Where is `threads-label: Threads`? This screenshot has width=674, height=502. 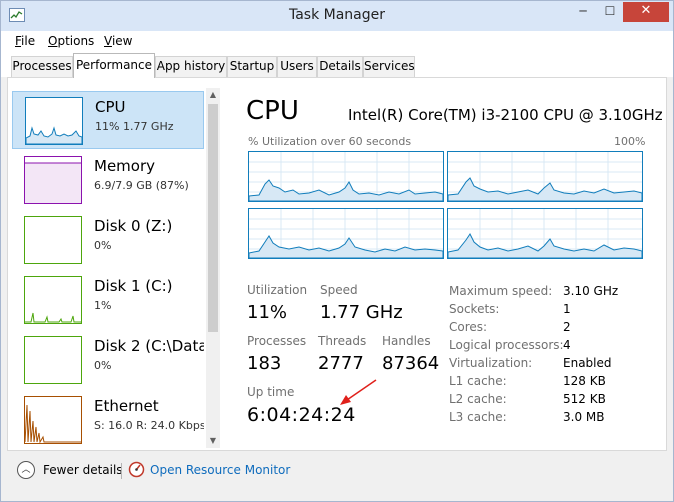
threads-label: Threads is located at coordinates (342, 341).